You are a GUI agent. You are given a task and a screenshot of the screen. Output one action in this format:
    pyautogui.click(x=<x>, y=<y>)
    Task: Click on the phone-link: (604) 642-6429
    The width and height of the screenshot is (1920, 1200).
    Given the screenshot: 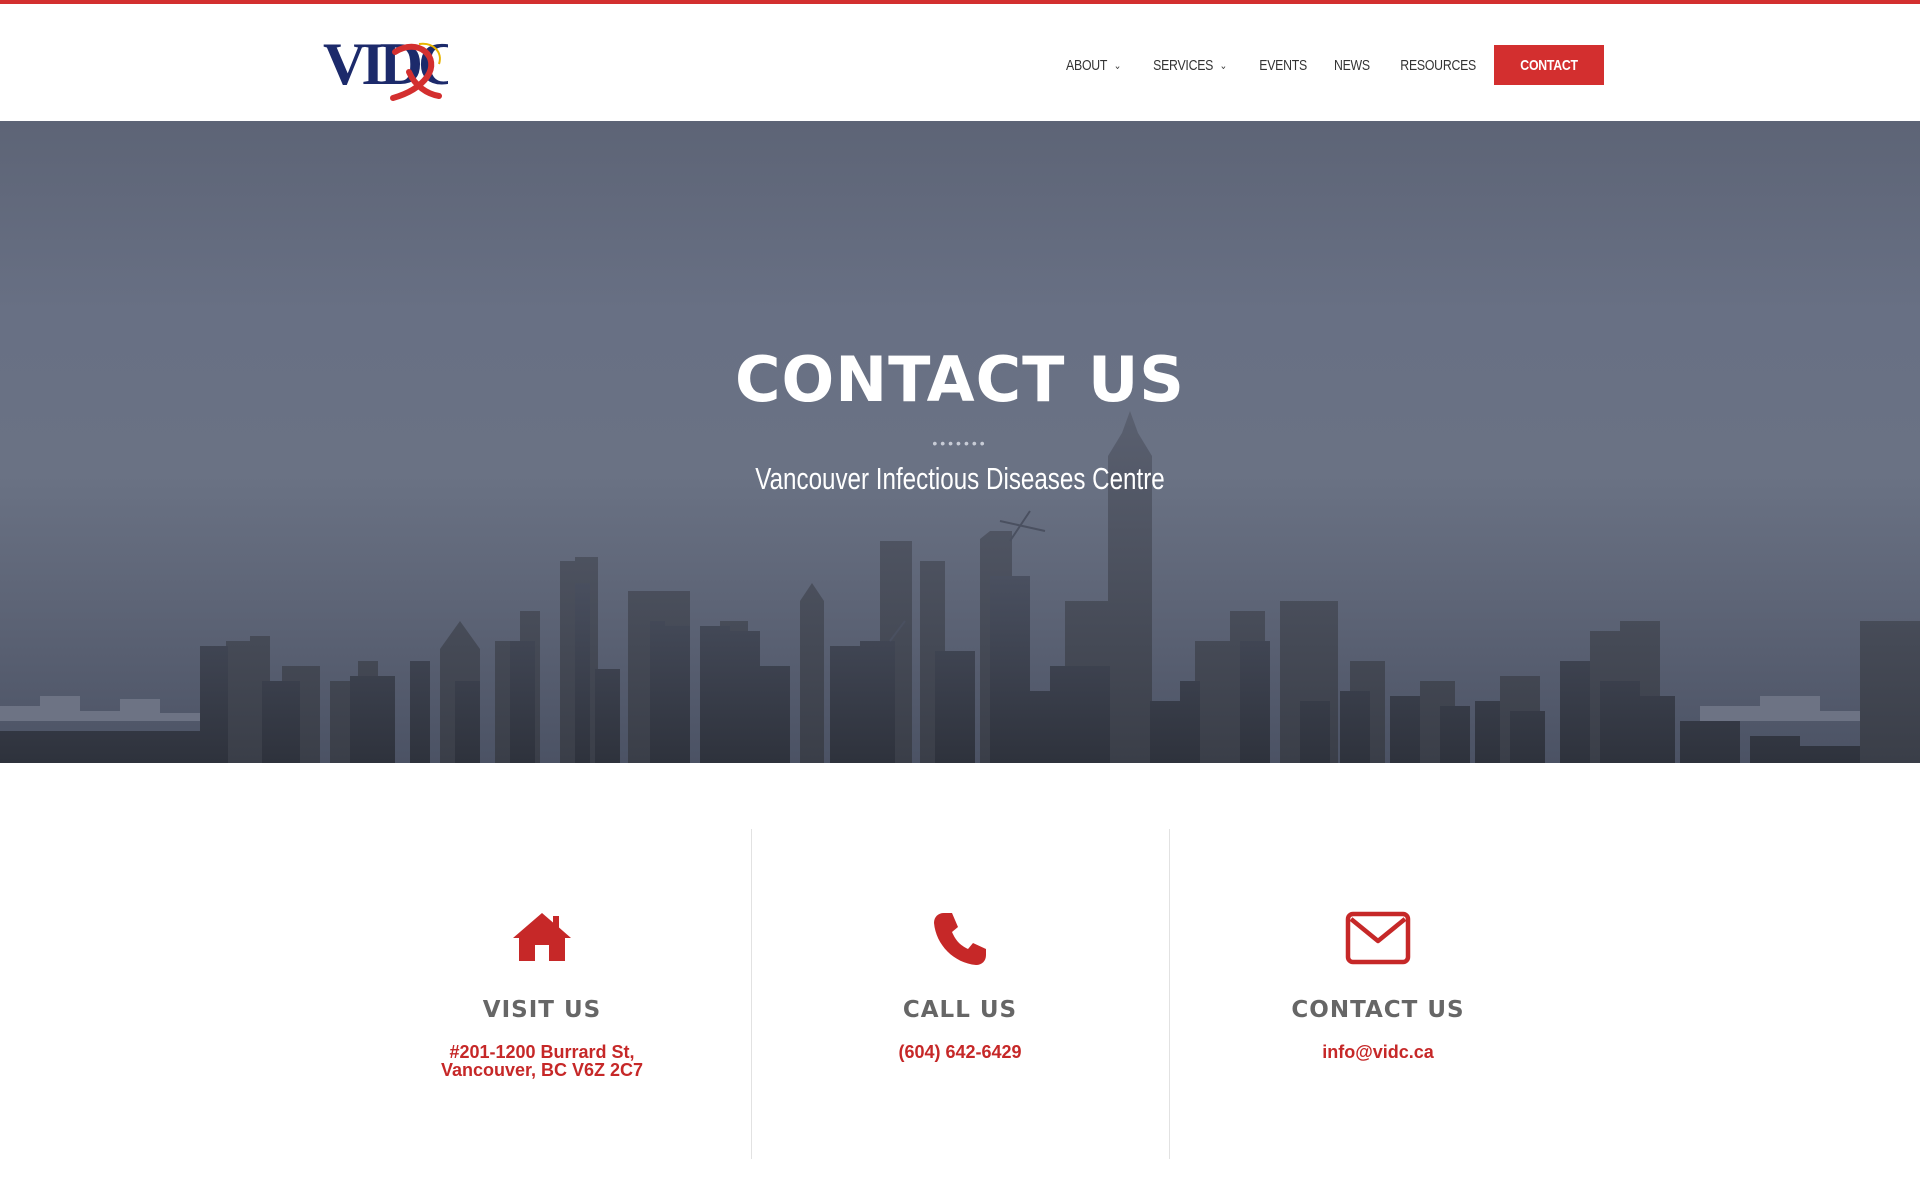 What is the action you would take?
    pyautogui.click(x=960, y=1052)
    